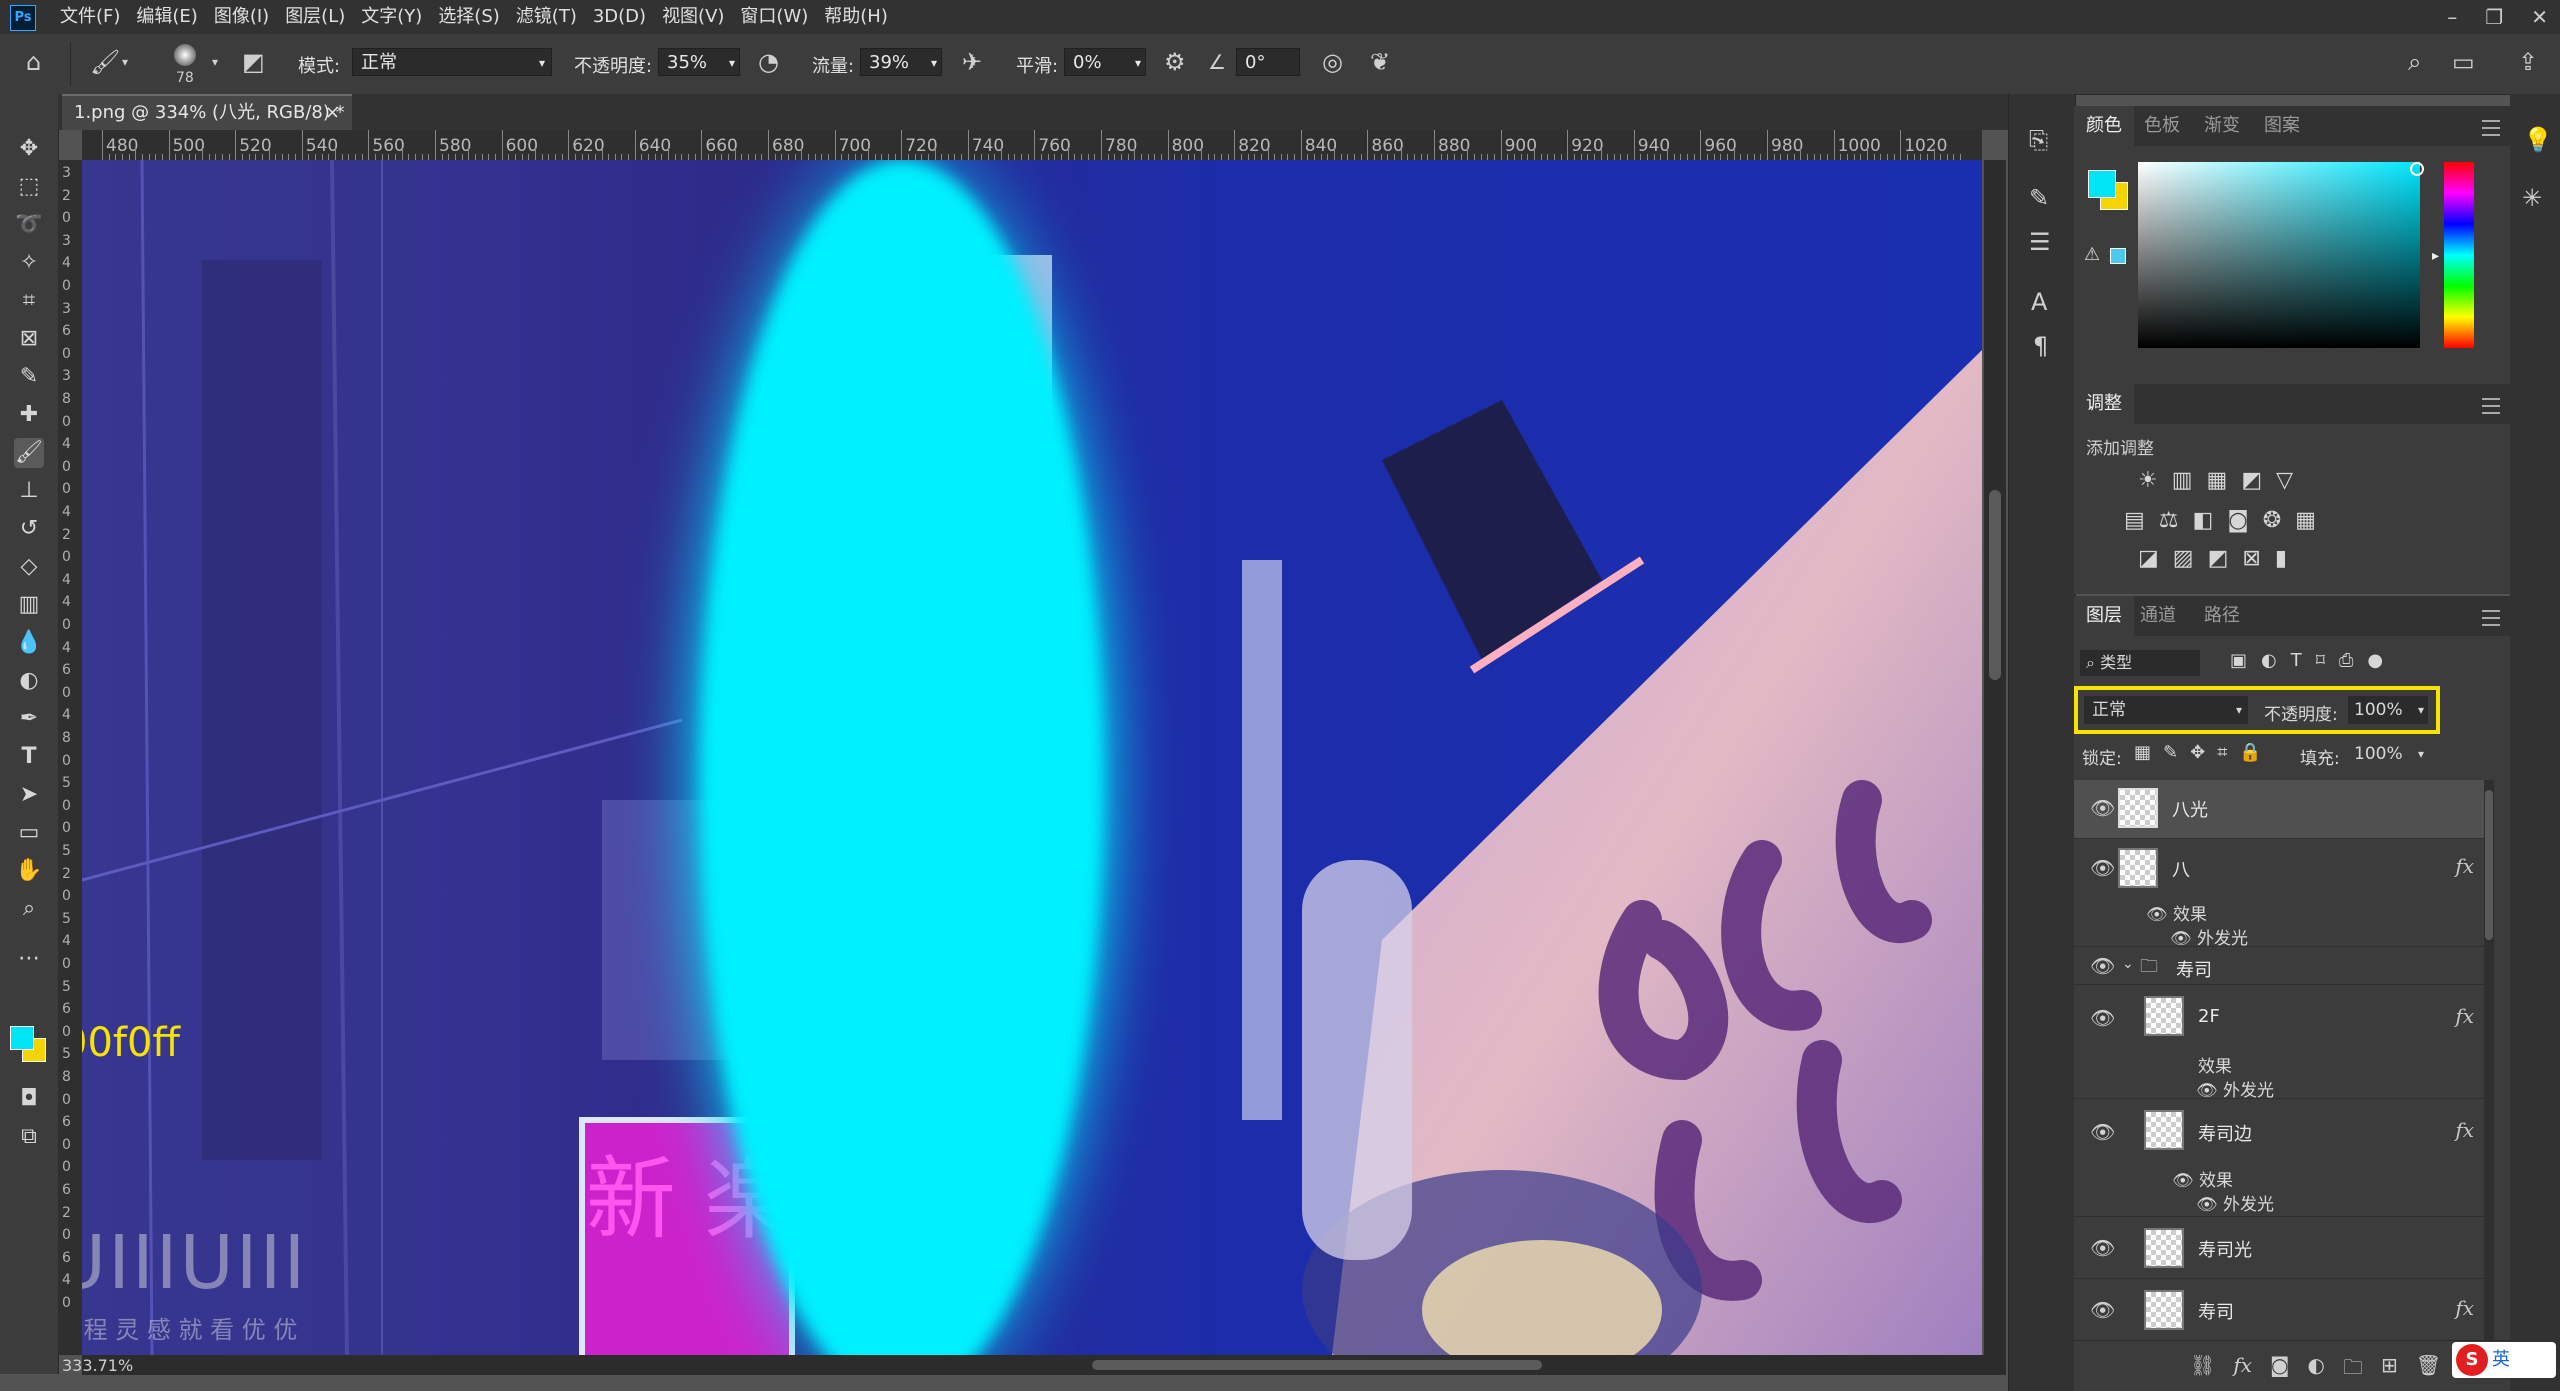 The width and height of the screenshot is (2560, 1391). What do you see at coordinates (901, 62) in the screenshot?
I see `flow-input: 39% ▾` at bounding box center [901, 62].